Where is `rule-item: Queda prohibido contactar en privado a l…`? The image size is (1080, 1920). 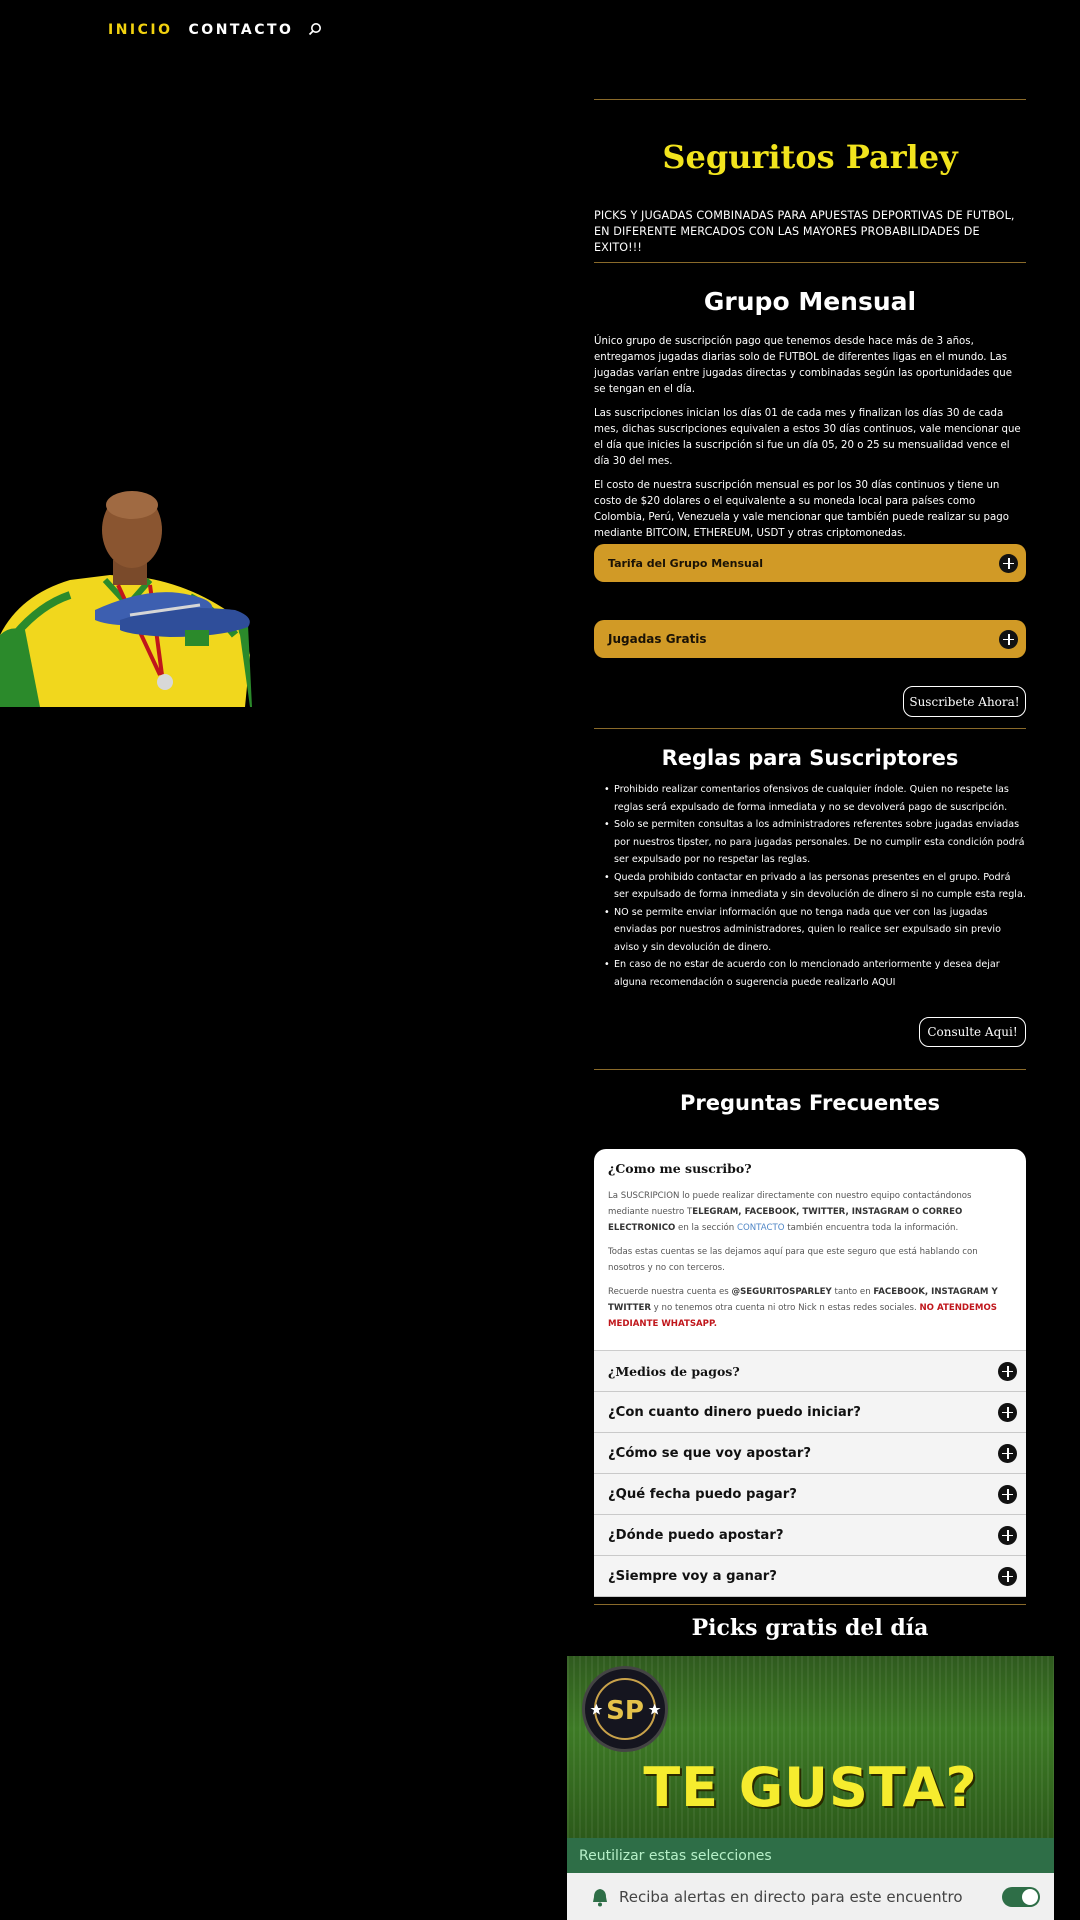
rule-item: Queda prohibido contactar en privado a l… is located at coordinates (815, 886).